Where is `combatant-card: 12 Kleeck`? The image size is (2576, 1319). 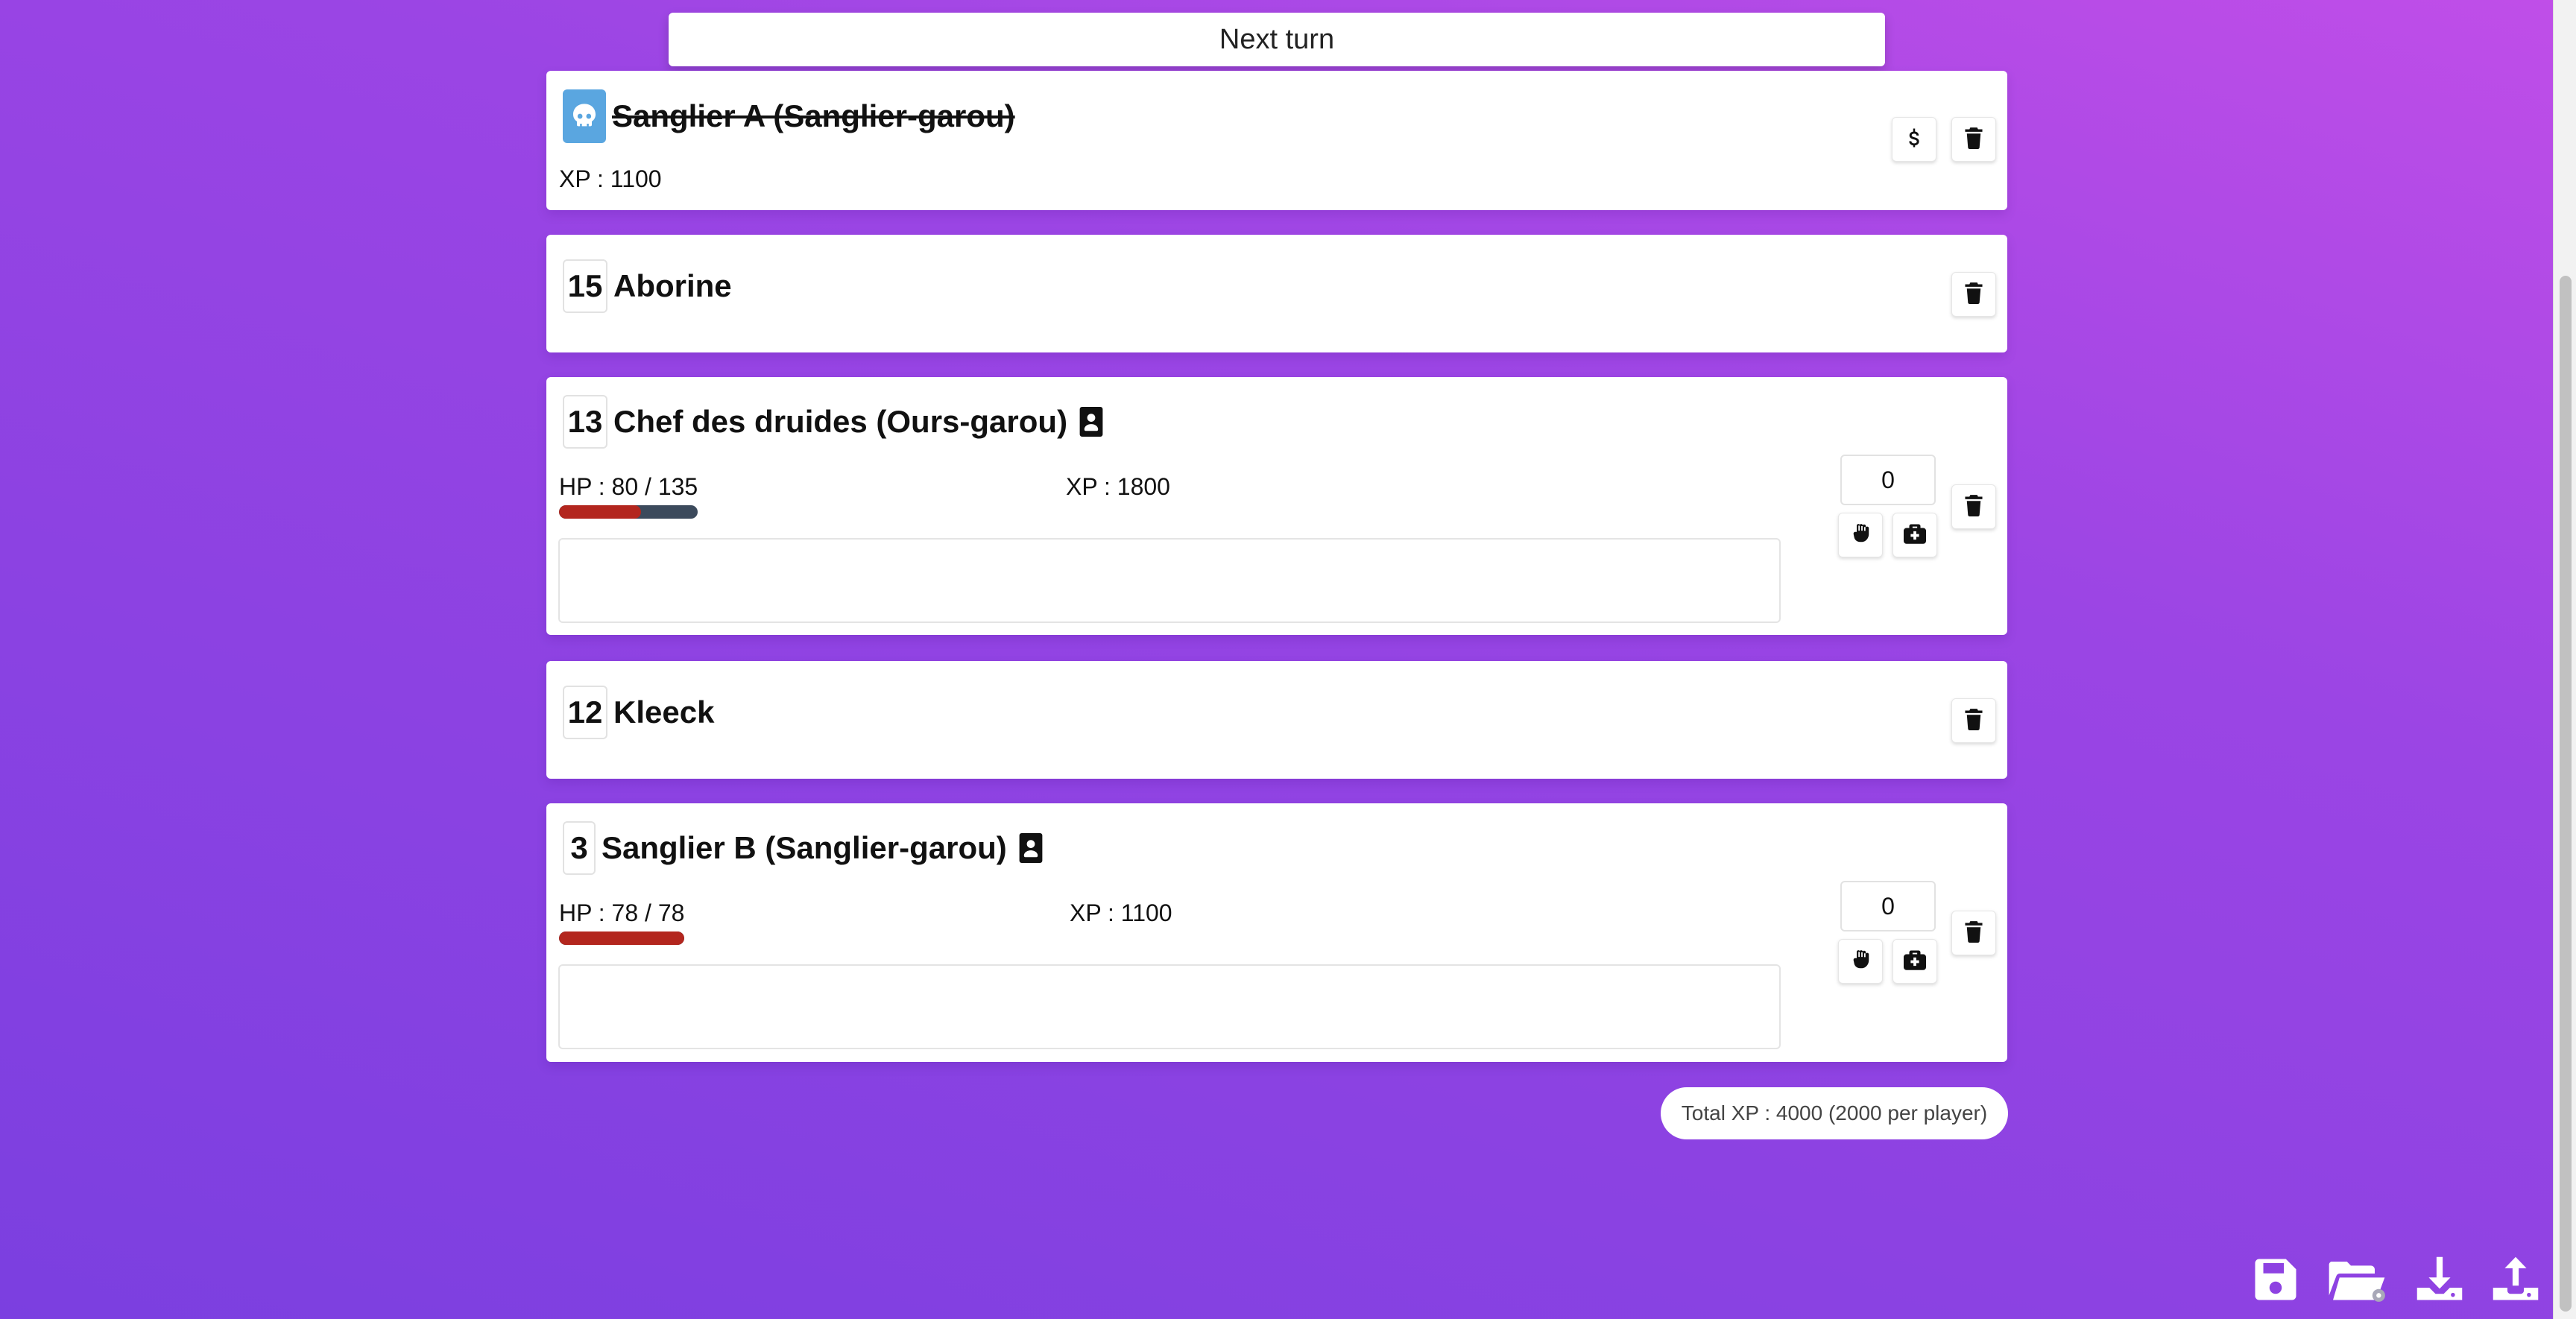
combatant-card: 12 Kleeck is located at coordinates (1276, 720).